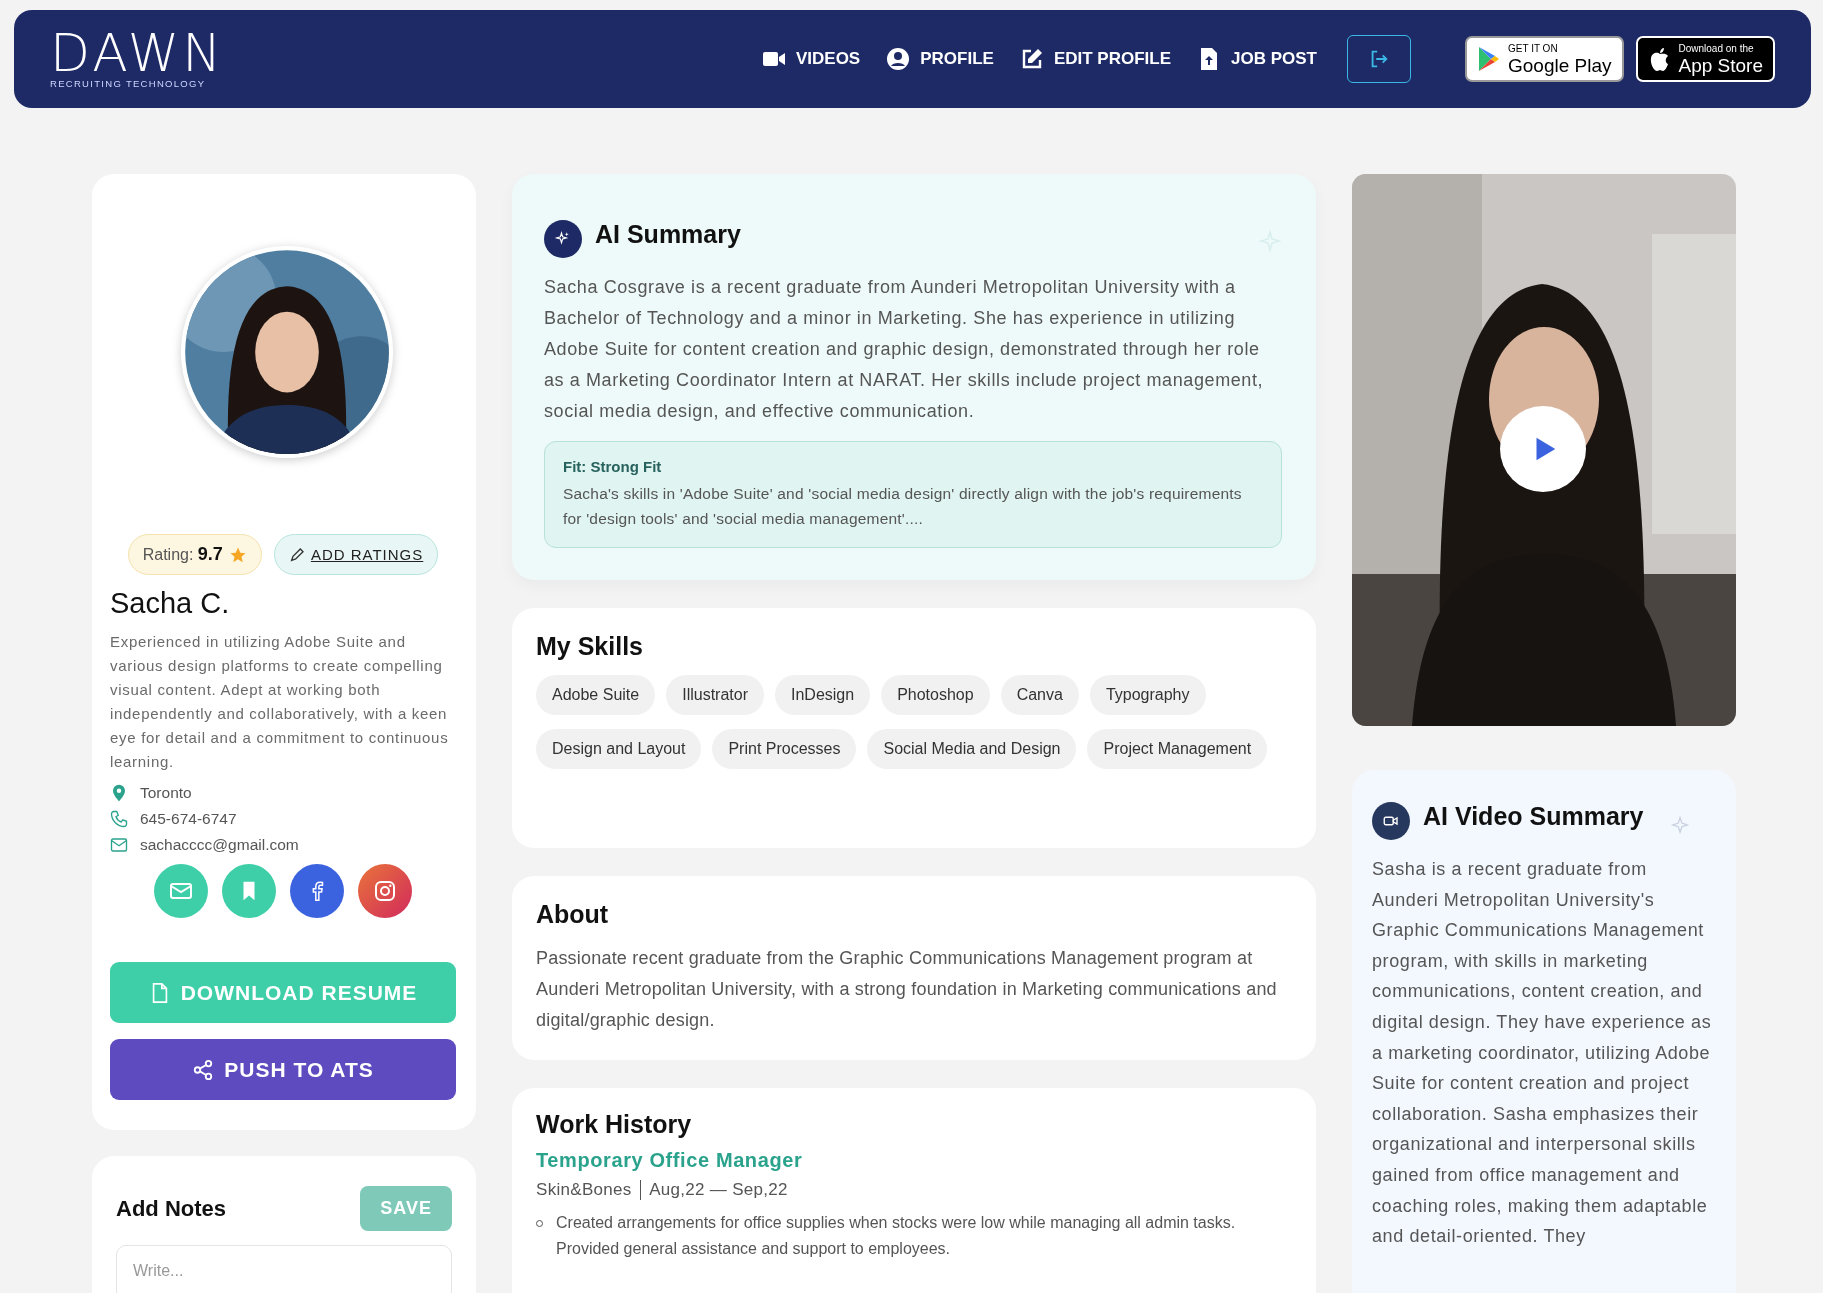 Image resolution: width=1823 pixels, height=1293 pixels. I want to click on badge-store-name: App Store, so click(1720, 65).